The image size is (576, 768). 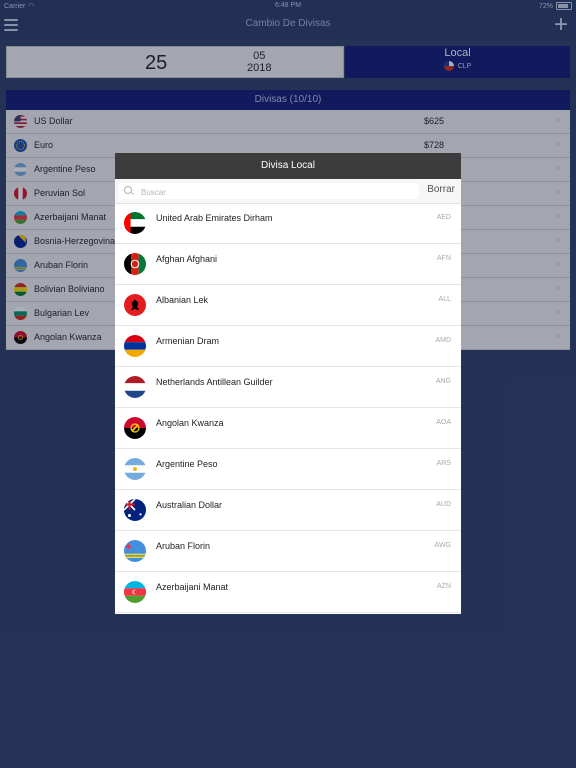 I want to click on af-flag-icon, so click(x=135, y=264).